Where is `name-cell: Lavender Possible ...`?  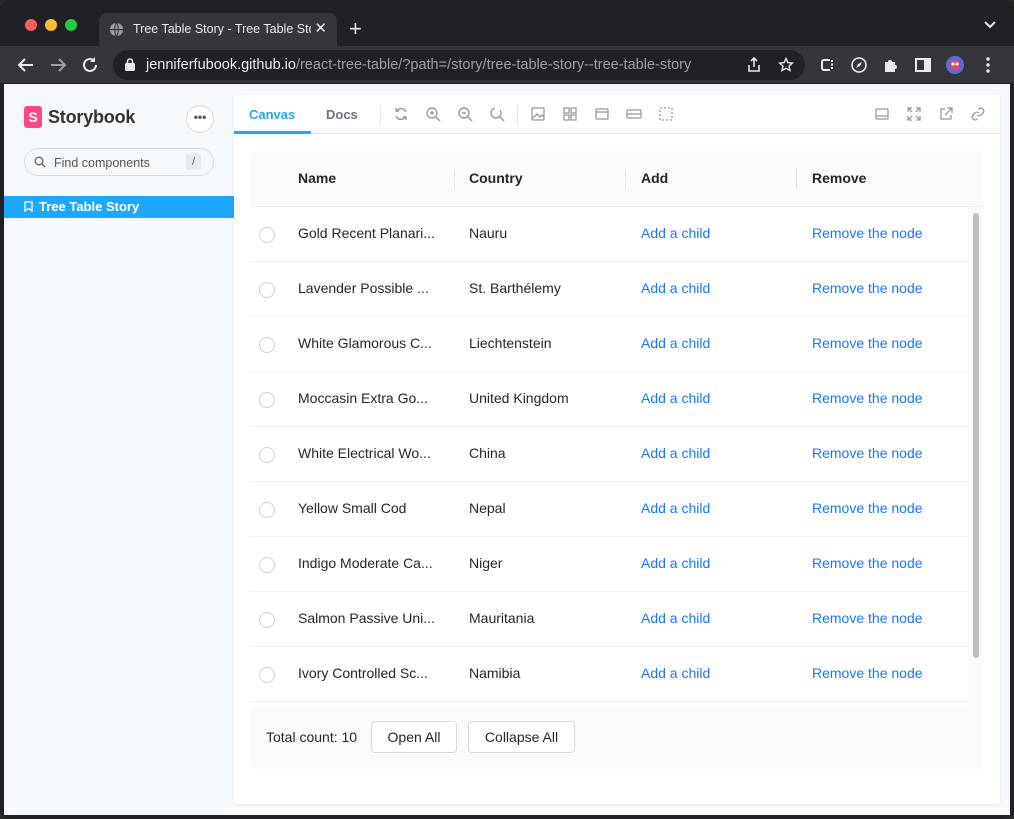
name-cell: Lavender Possible ... is located at coordinates (363, 288).